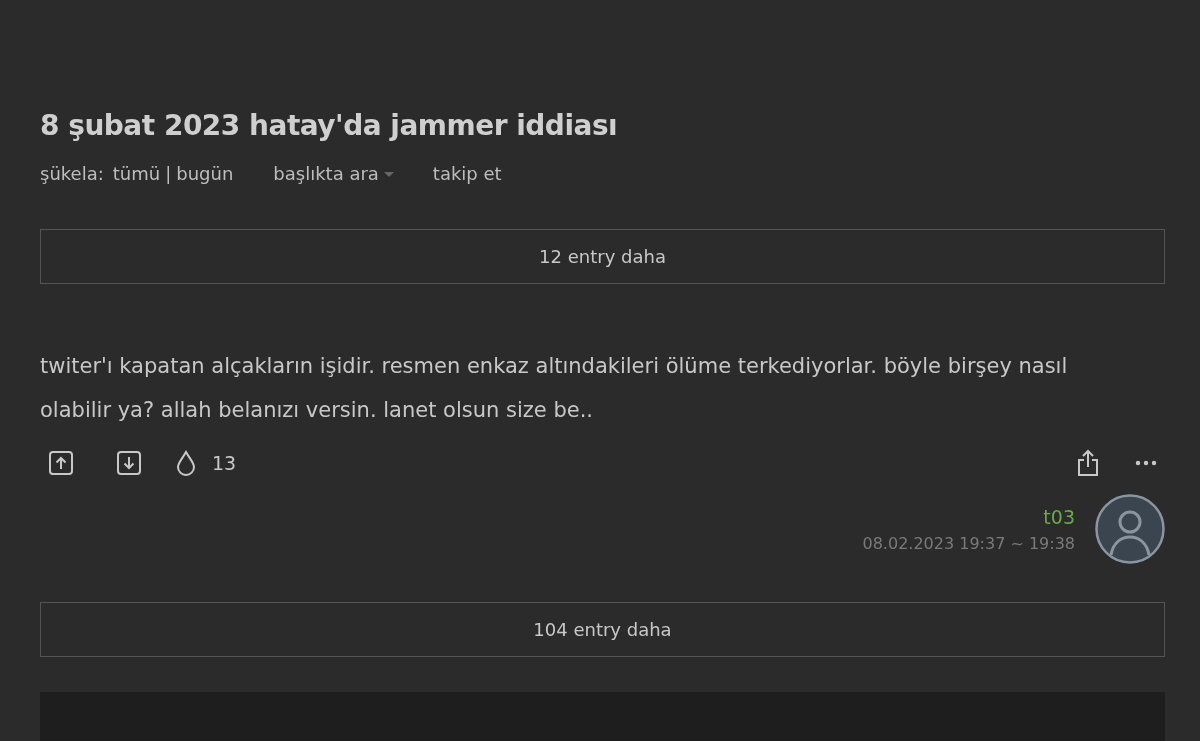 This screenshot has width=1200, height=741. What do you see at coordinates (129, 463) in the screenshot?
I see `downvote-icon` at bounding box center [129, 463].